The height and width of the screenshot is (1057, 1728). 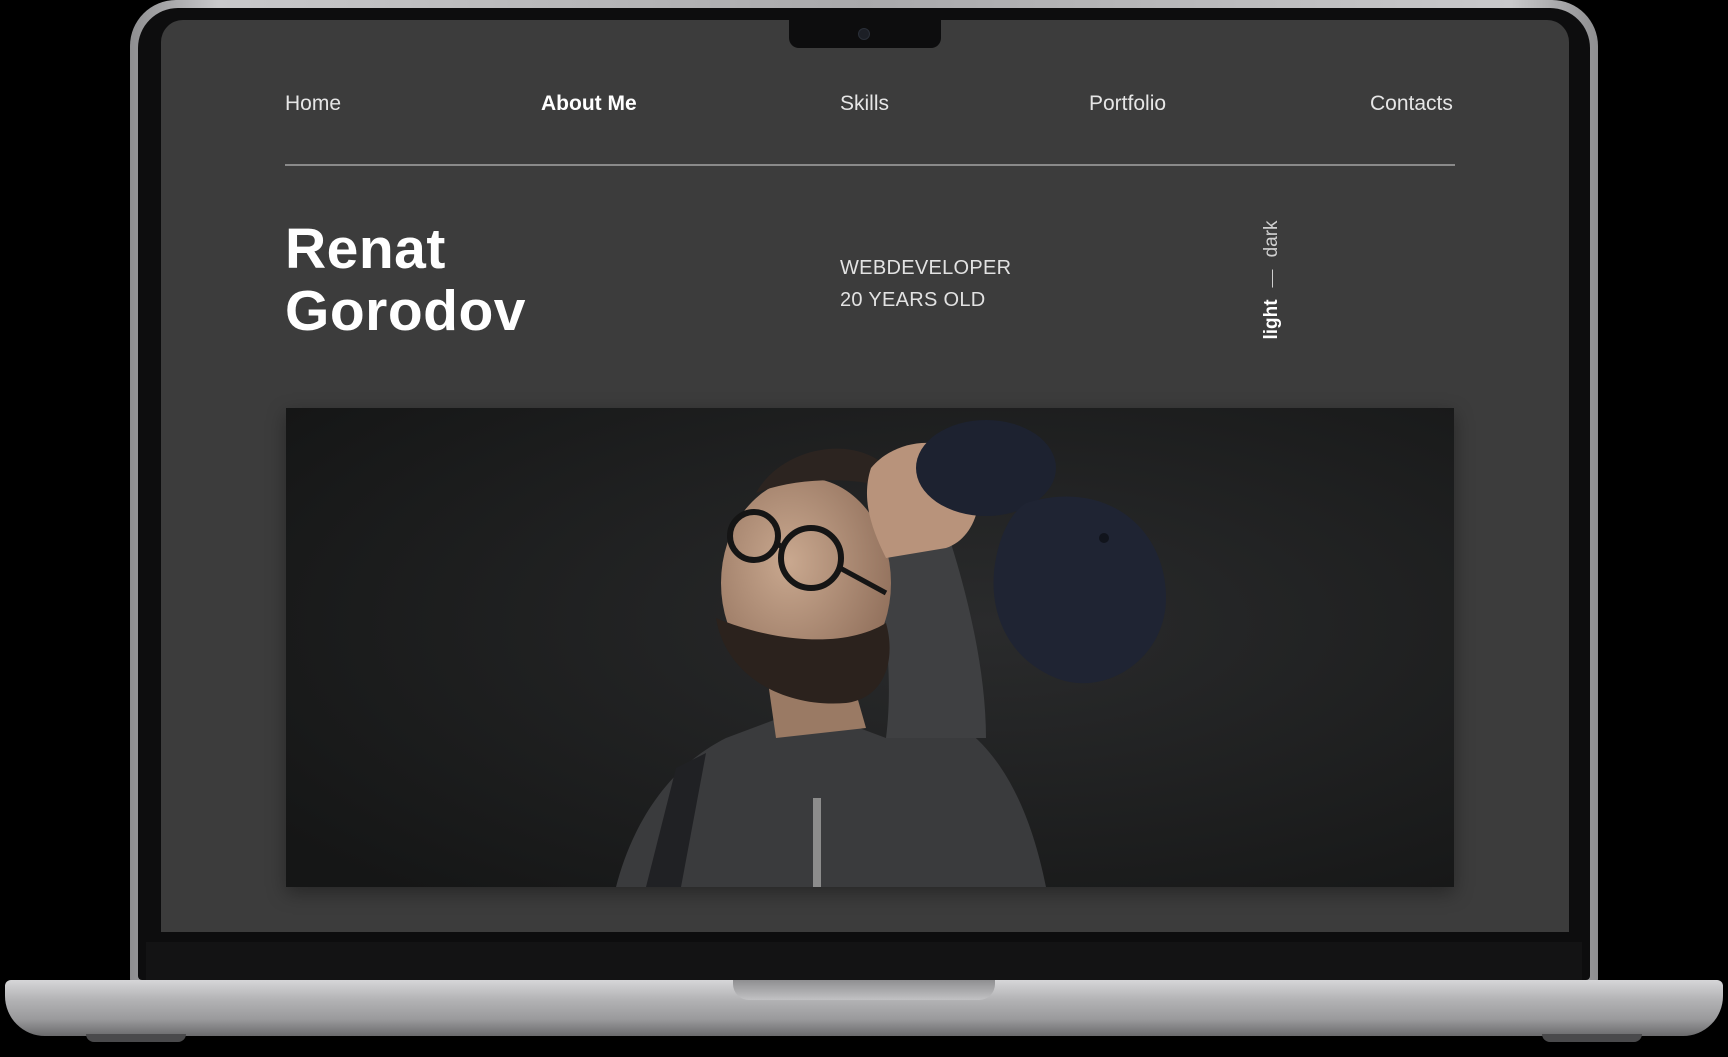 I want to click on nav-item-contacts: Contacts, so click(x=1411, y=104).